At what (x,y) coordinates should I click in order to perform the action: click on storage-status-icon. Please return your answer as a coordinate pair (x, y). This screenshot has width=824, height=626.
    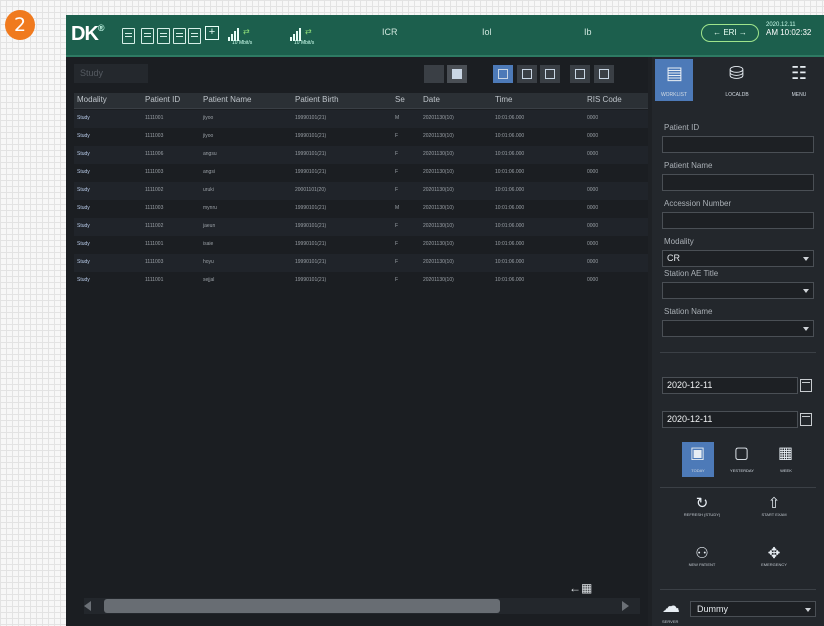
    Looking at the image, I should click on (194, 36).